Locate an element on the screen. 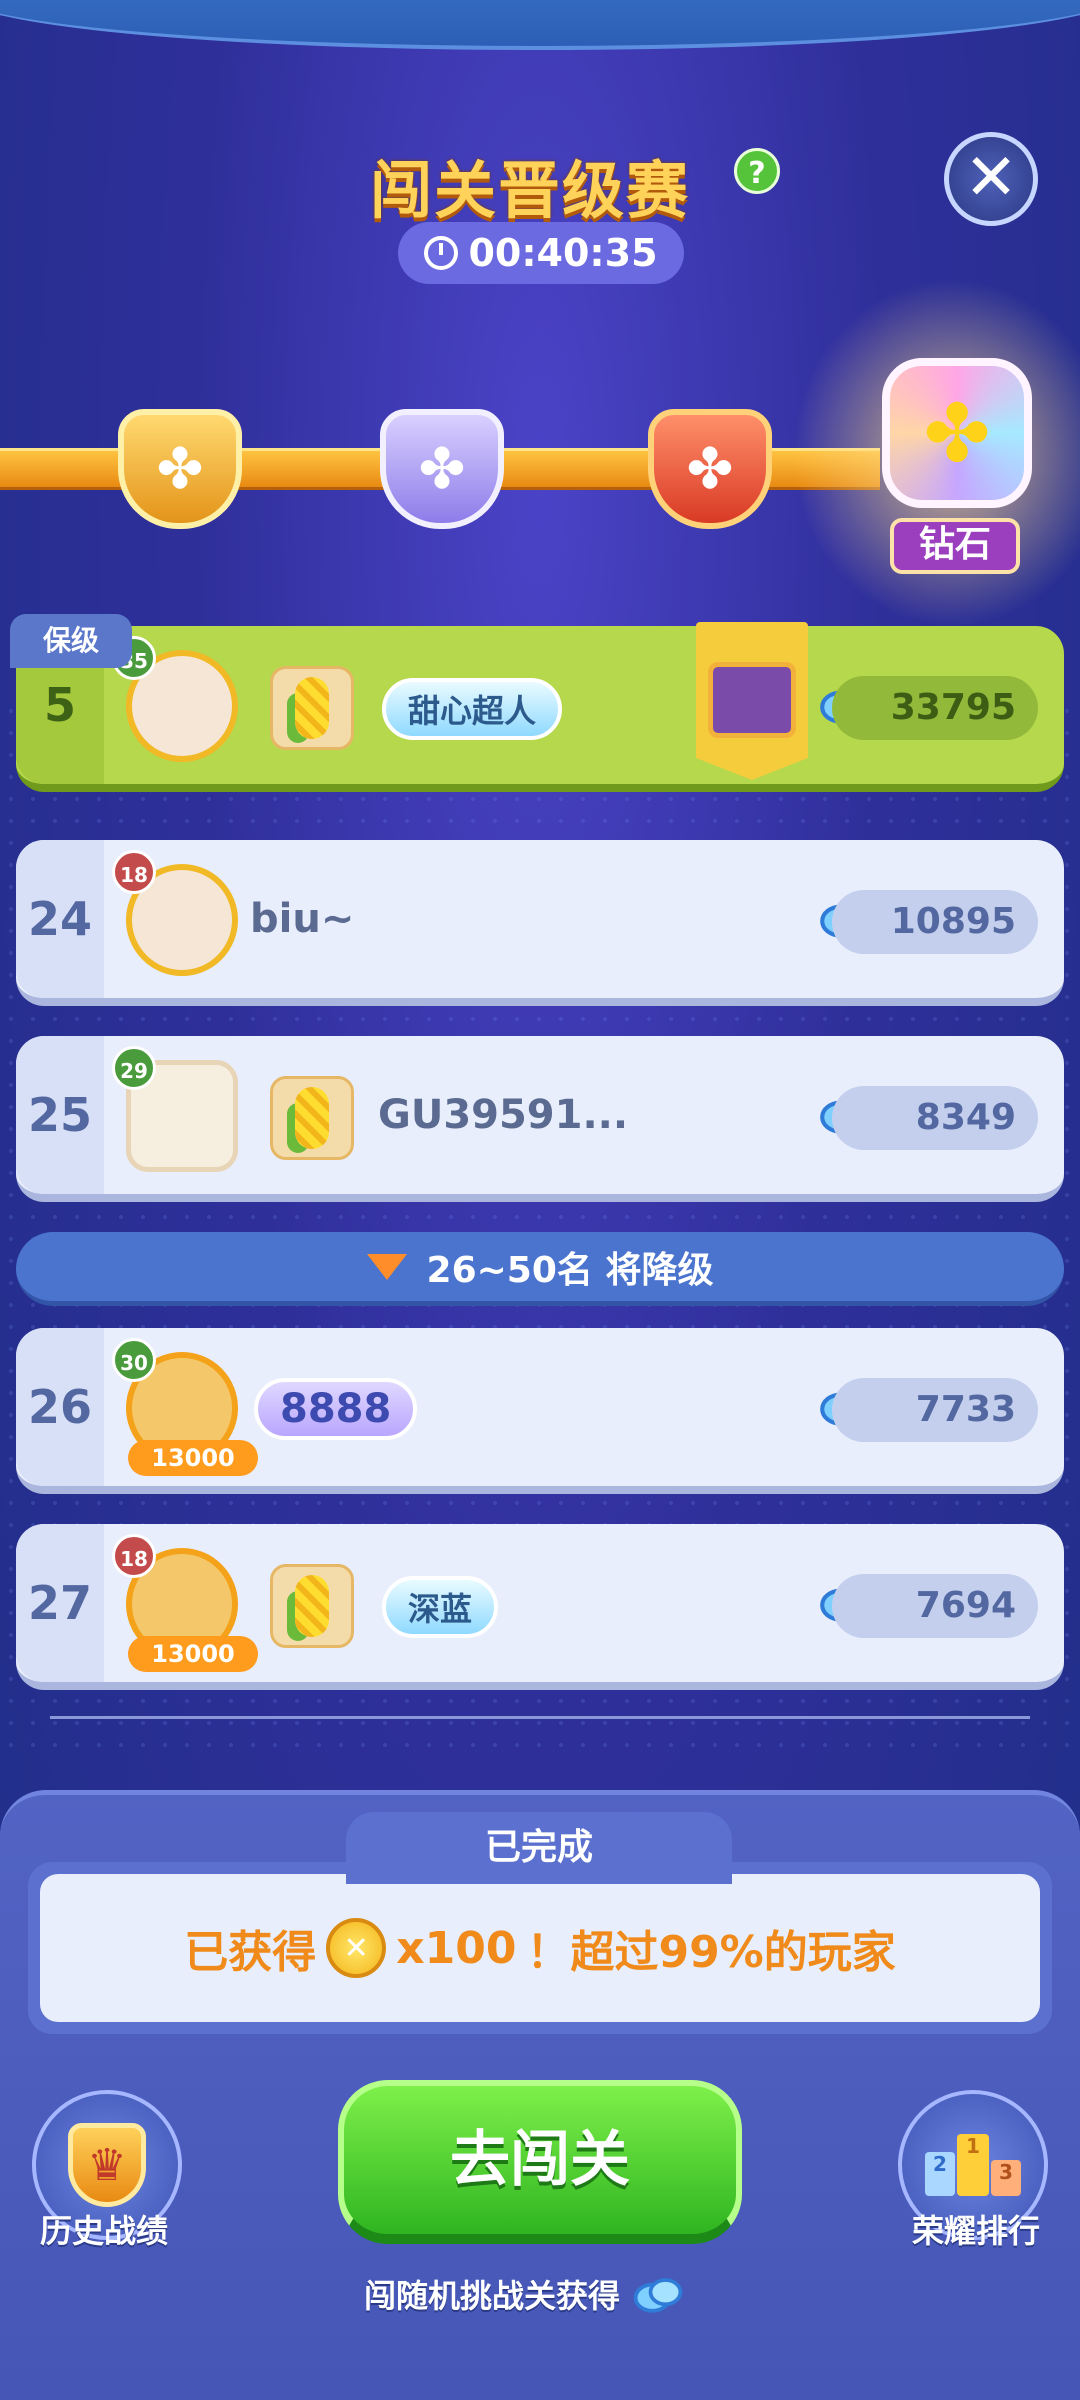 This screenshot has width=1080, height=2400. player-name-tag: 8888 is located at coordinates (336, 1409).